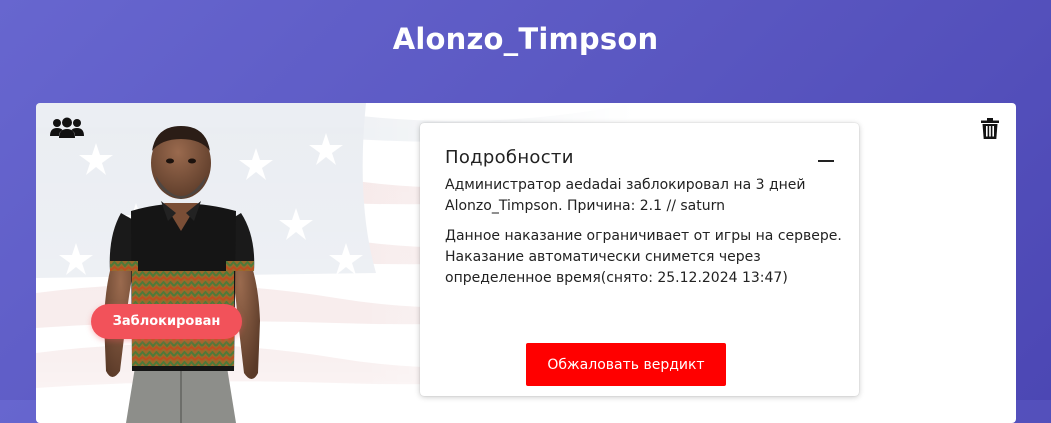 The height and width of the screenshot is (423, 1051). Describe the element at coordinates (182, 274) in the screenshot. I see `character-skin` at that location.